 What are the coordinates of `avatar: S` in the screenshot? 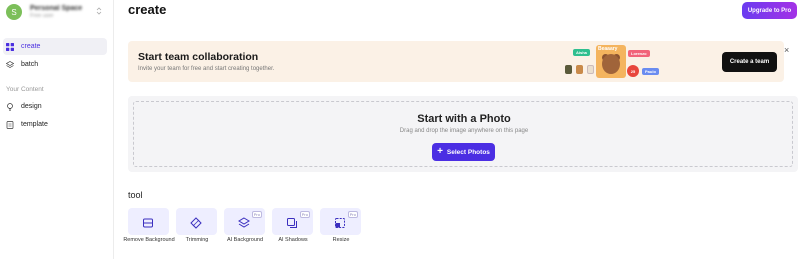 It's located at (14, 12).